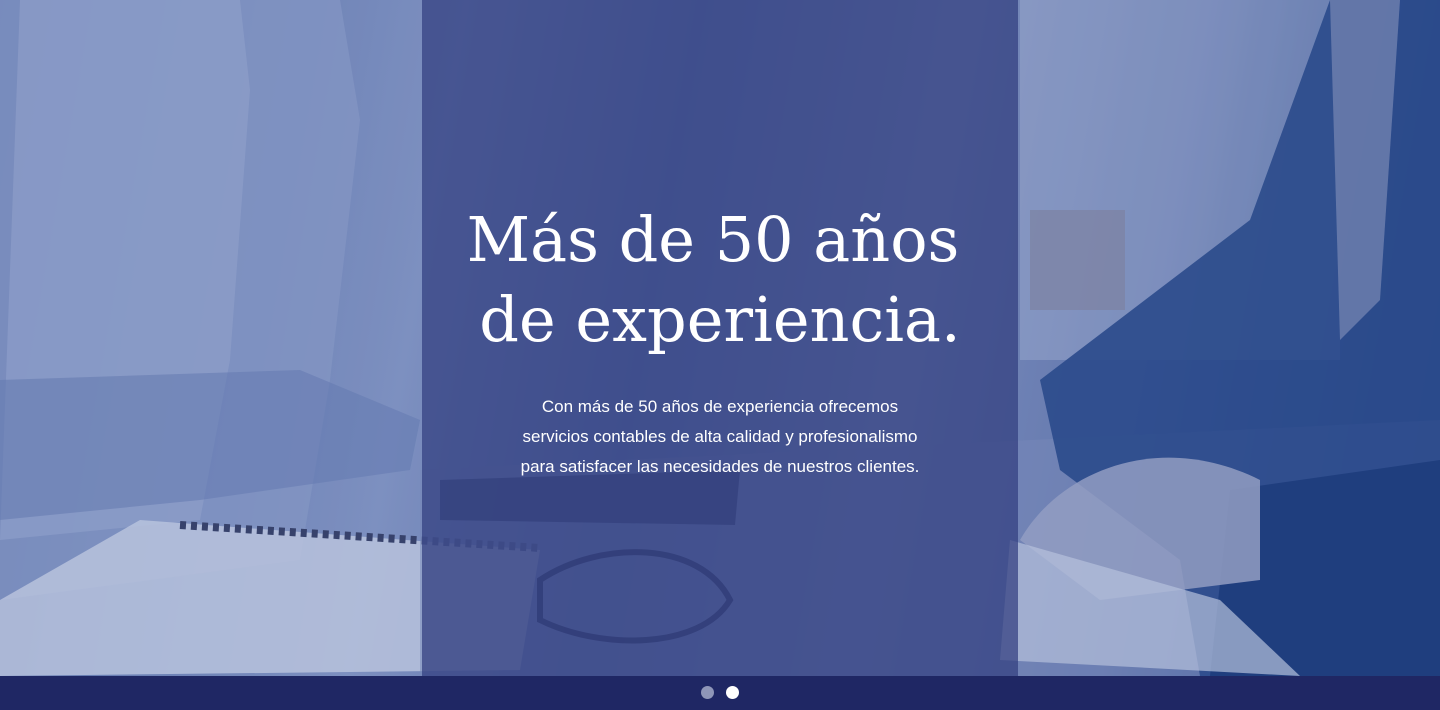 The width and height of the screenshot is (1440, 710). Describe the element at coordinates (720, 319) in the screenshot. I see `headline-line-2: de experiencia.` at that location.